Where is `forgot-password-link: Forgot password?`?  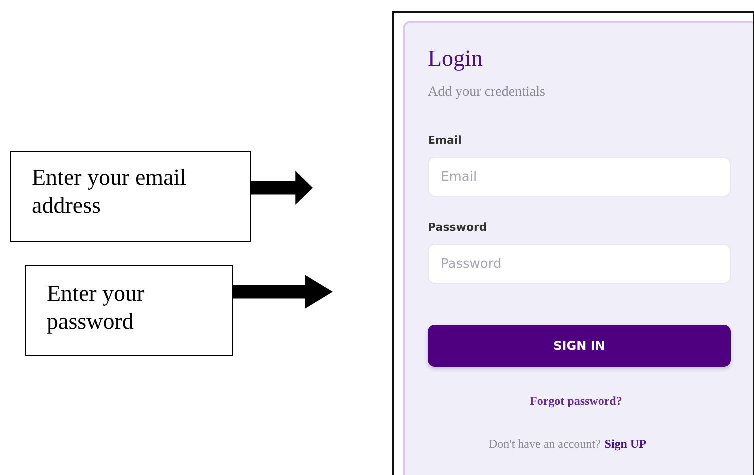 forgot-password-link: Forgot password? is located at coordinates (576, 401).